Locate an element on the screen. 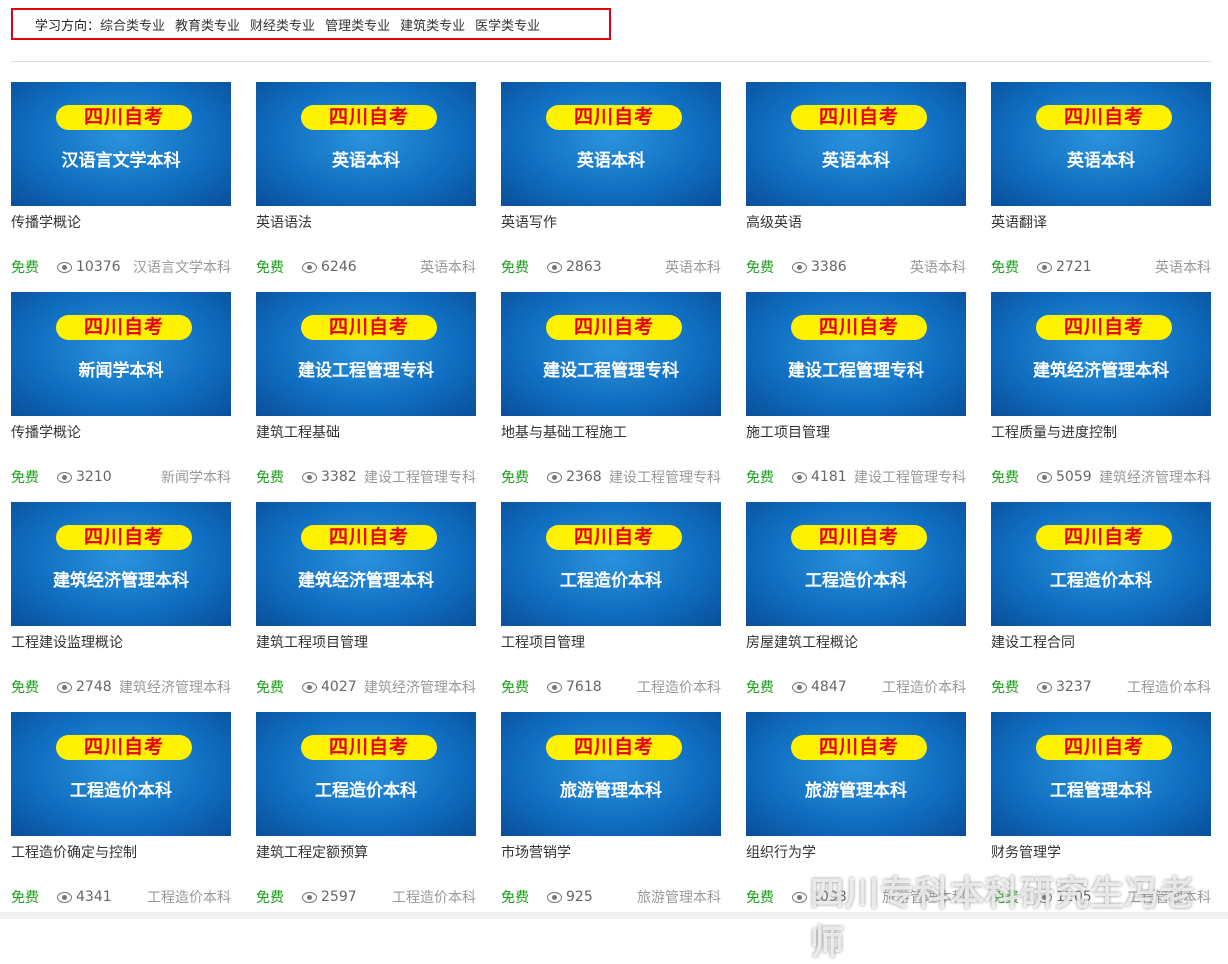  course-title: 工程造价确定与控制 is located at coordinates (74, 852).